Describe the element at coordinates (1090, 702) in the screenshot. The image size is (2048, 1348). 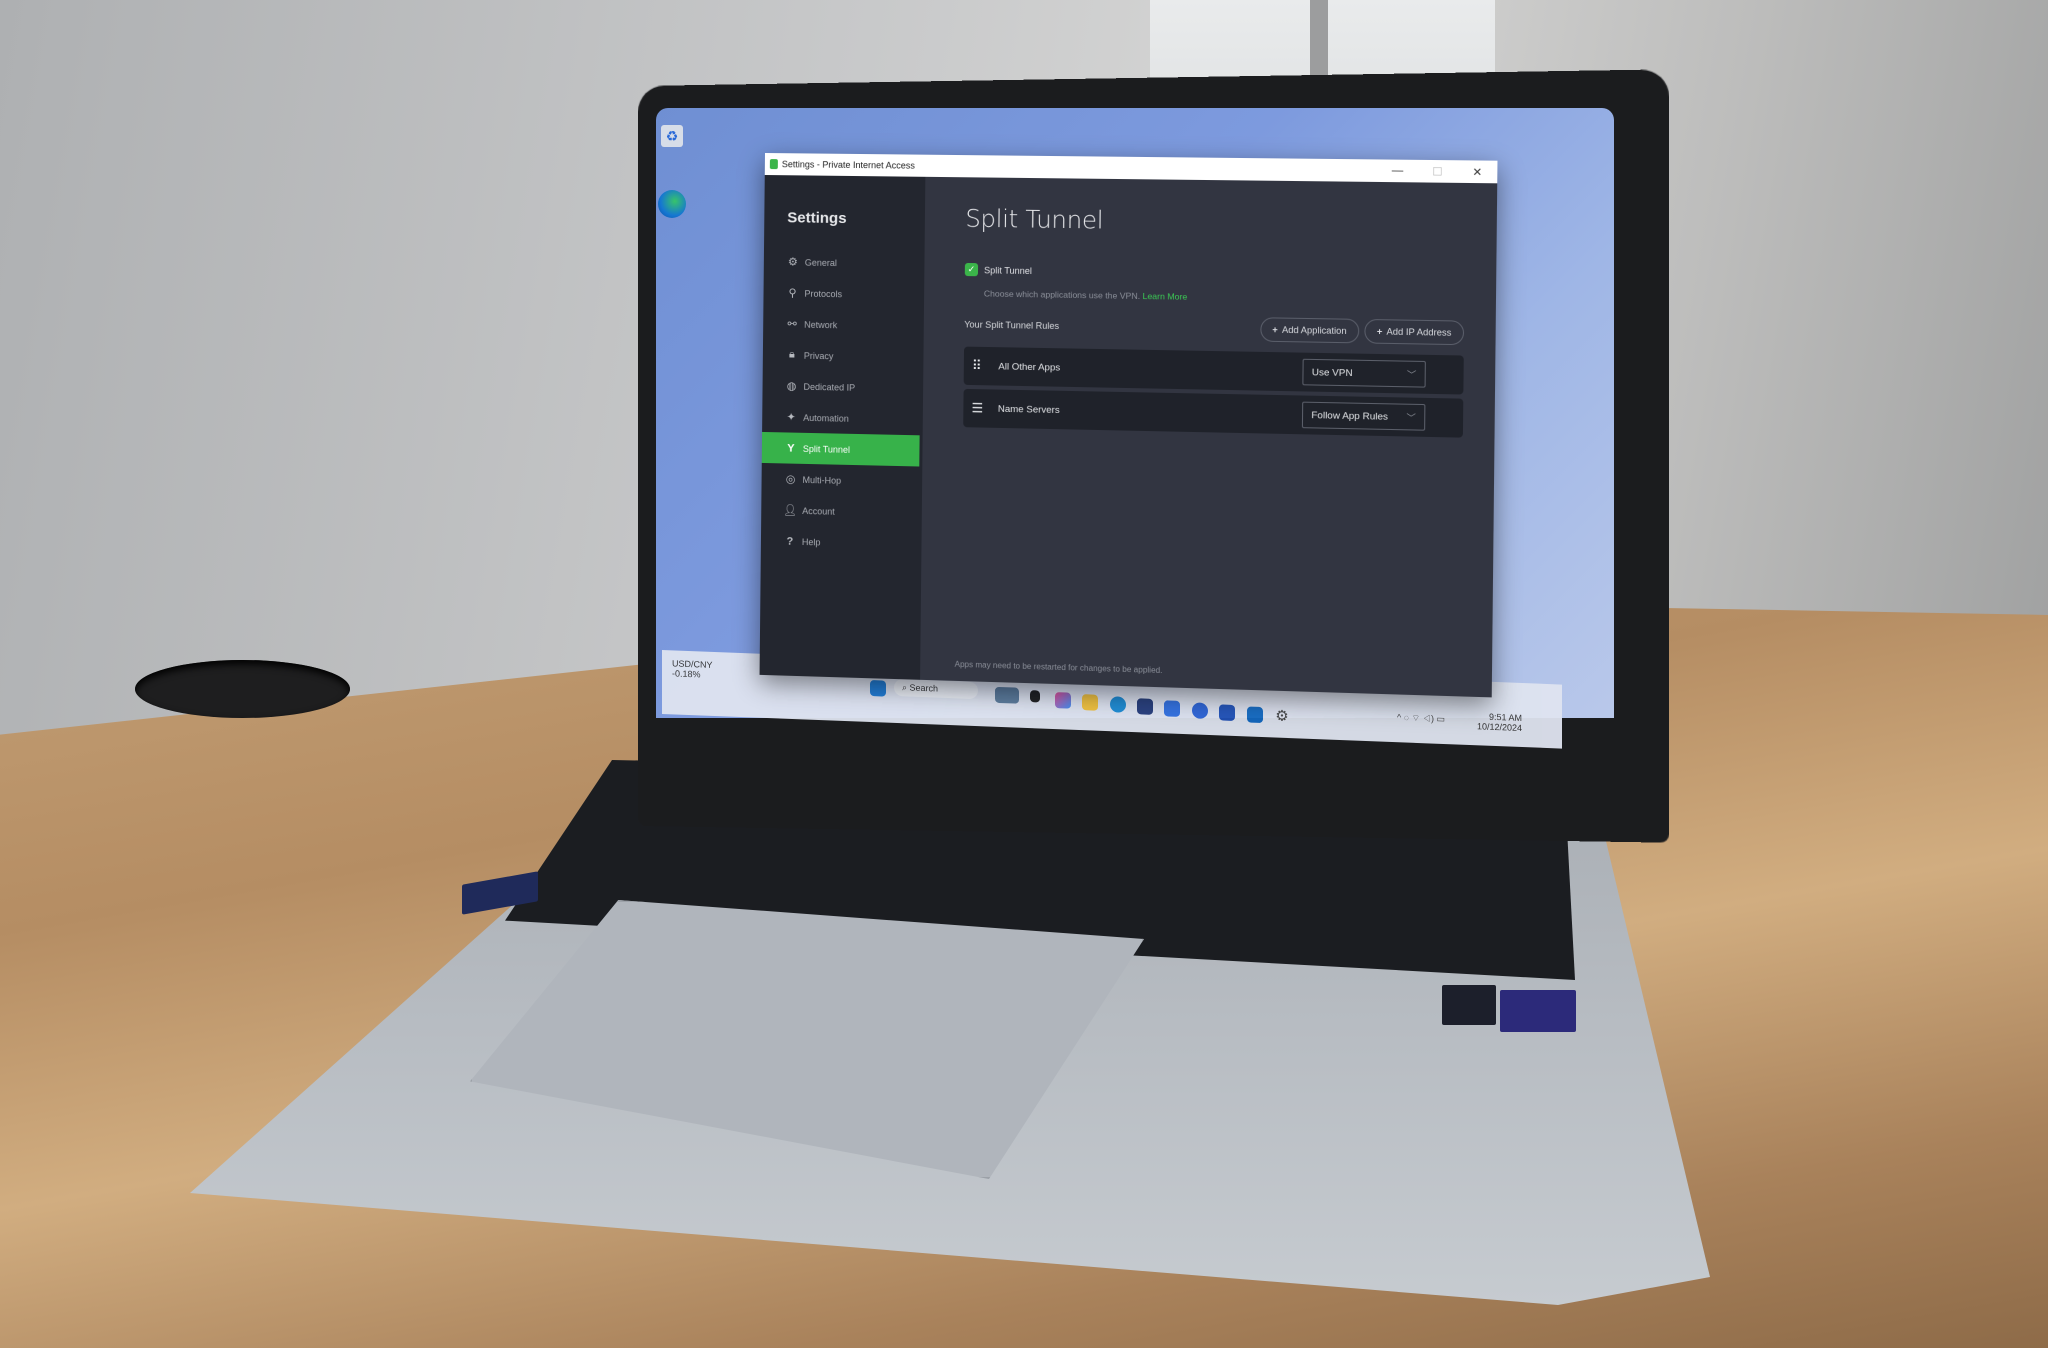
I see `file-explorer-icon` at that location.